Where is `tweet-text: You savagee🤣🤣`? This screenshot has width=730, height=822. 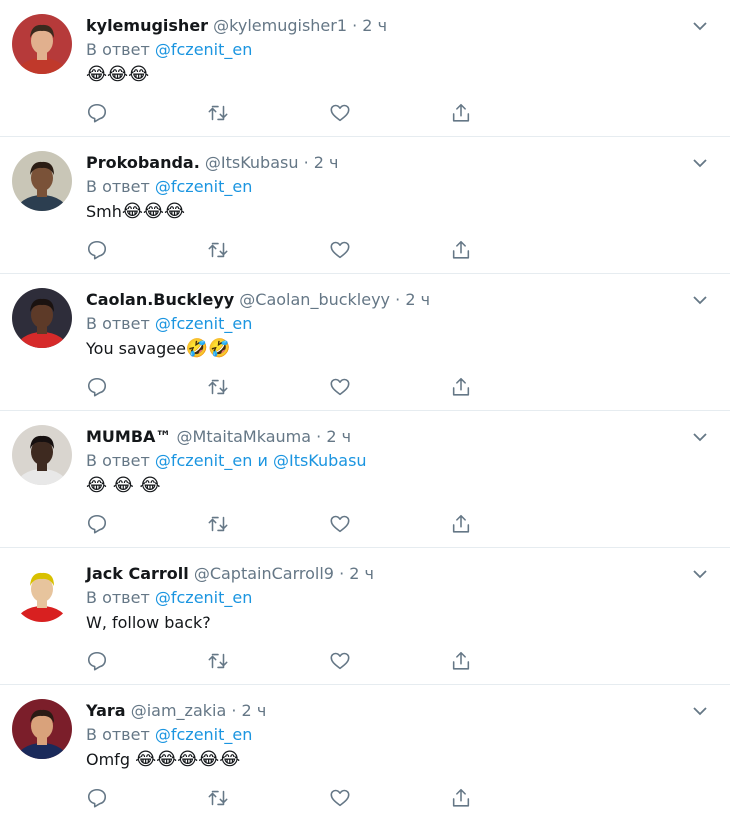 tweet-text: You savagee🤣🤣 is located at coordinates (393, 349).